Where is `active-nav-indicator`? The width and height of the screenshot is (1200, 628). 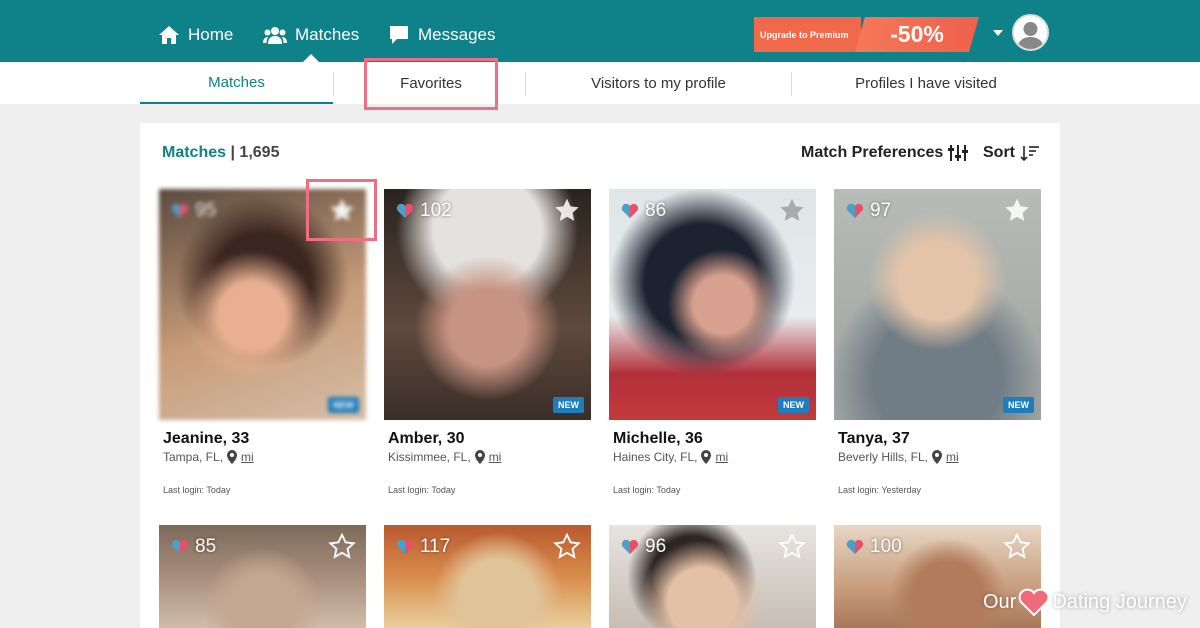 active-nav-indicator is located at coordinates (311, 58).